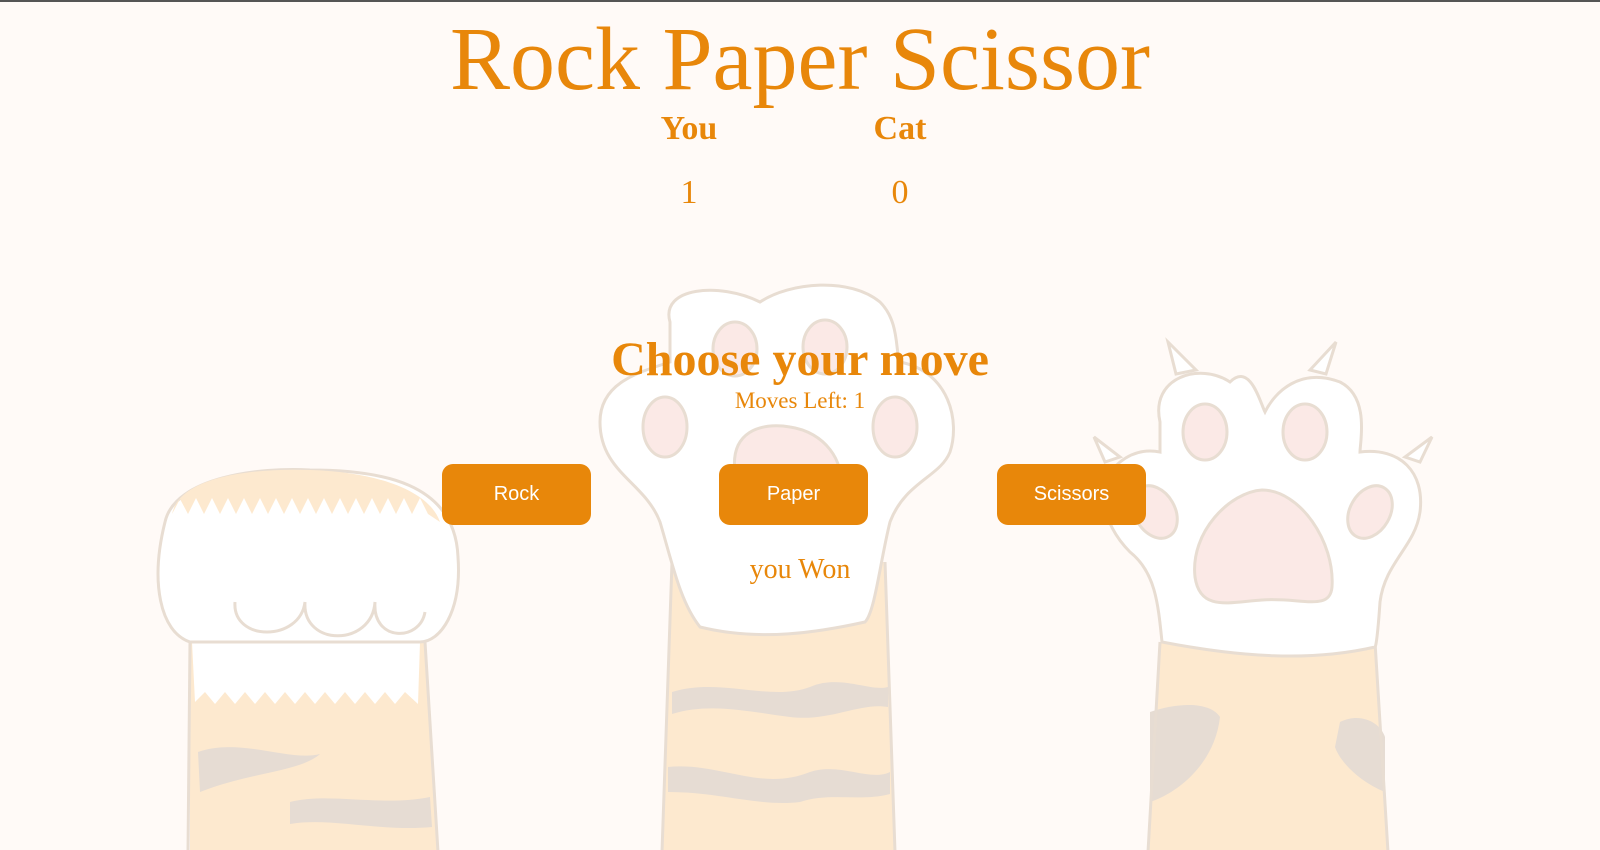 The height and width of the screenshot is (850, 1600). What do you see at coordinates (800, 59) in the screenshot?
I see `page-title: Rock Paper Scissor` at bounding box center [800, 59].